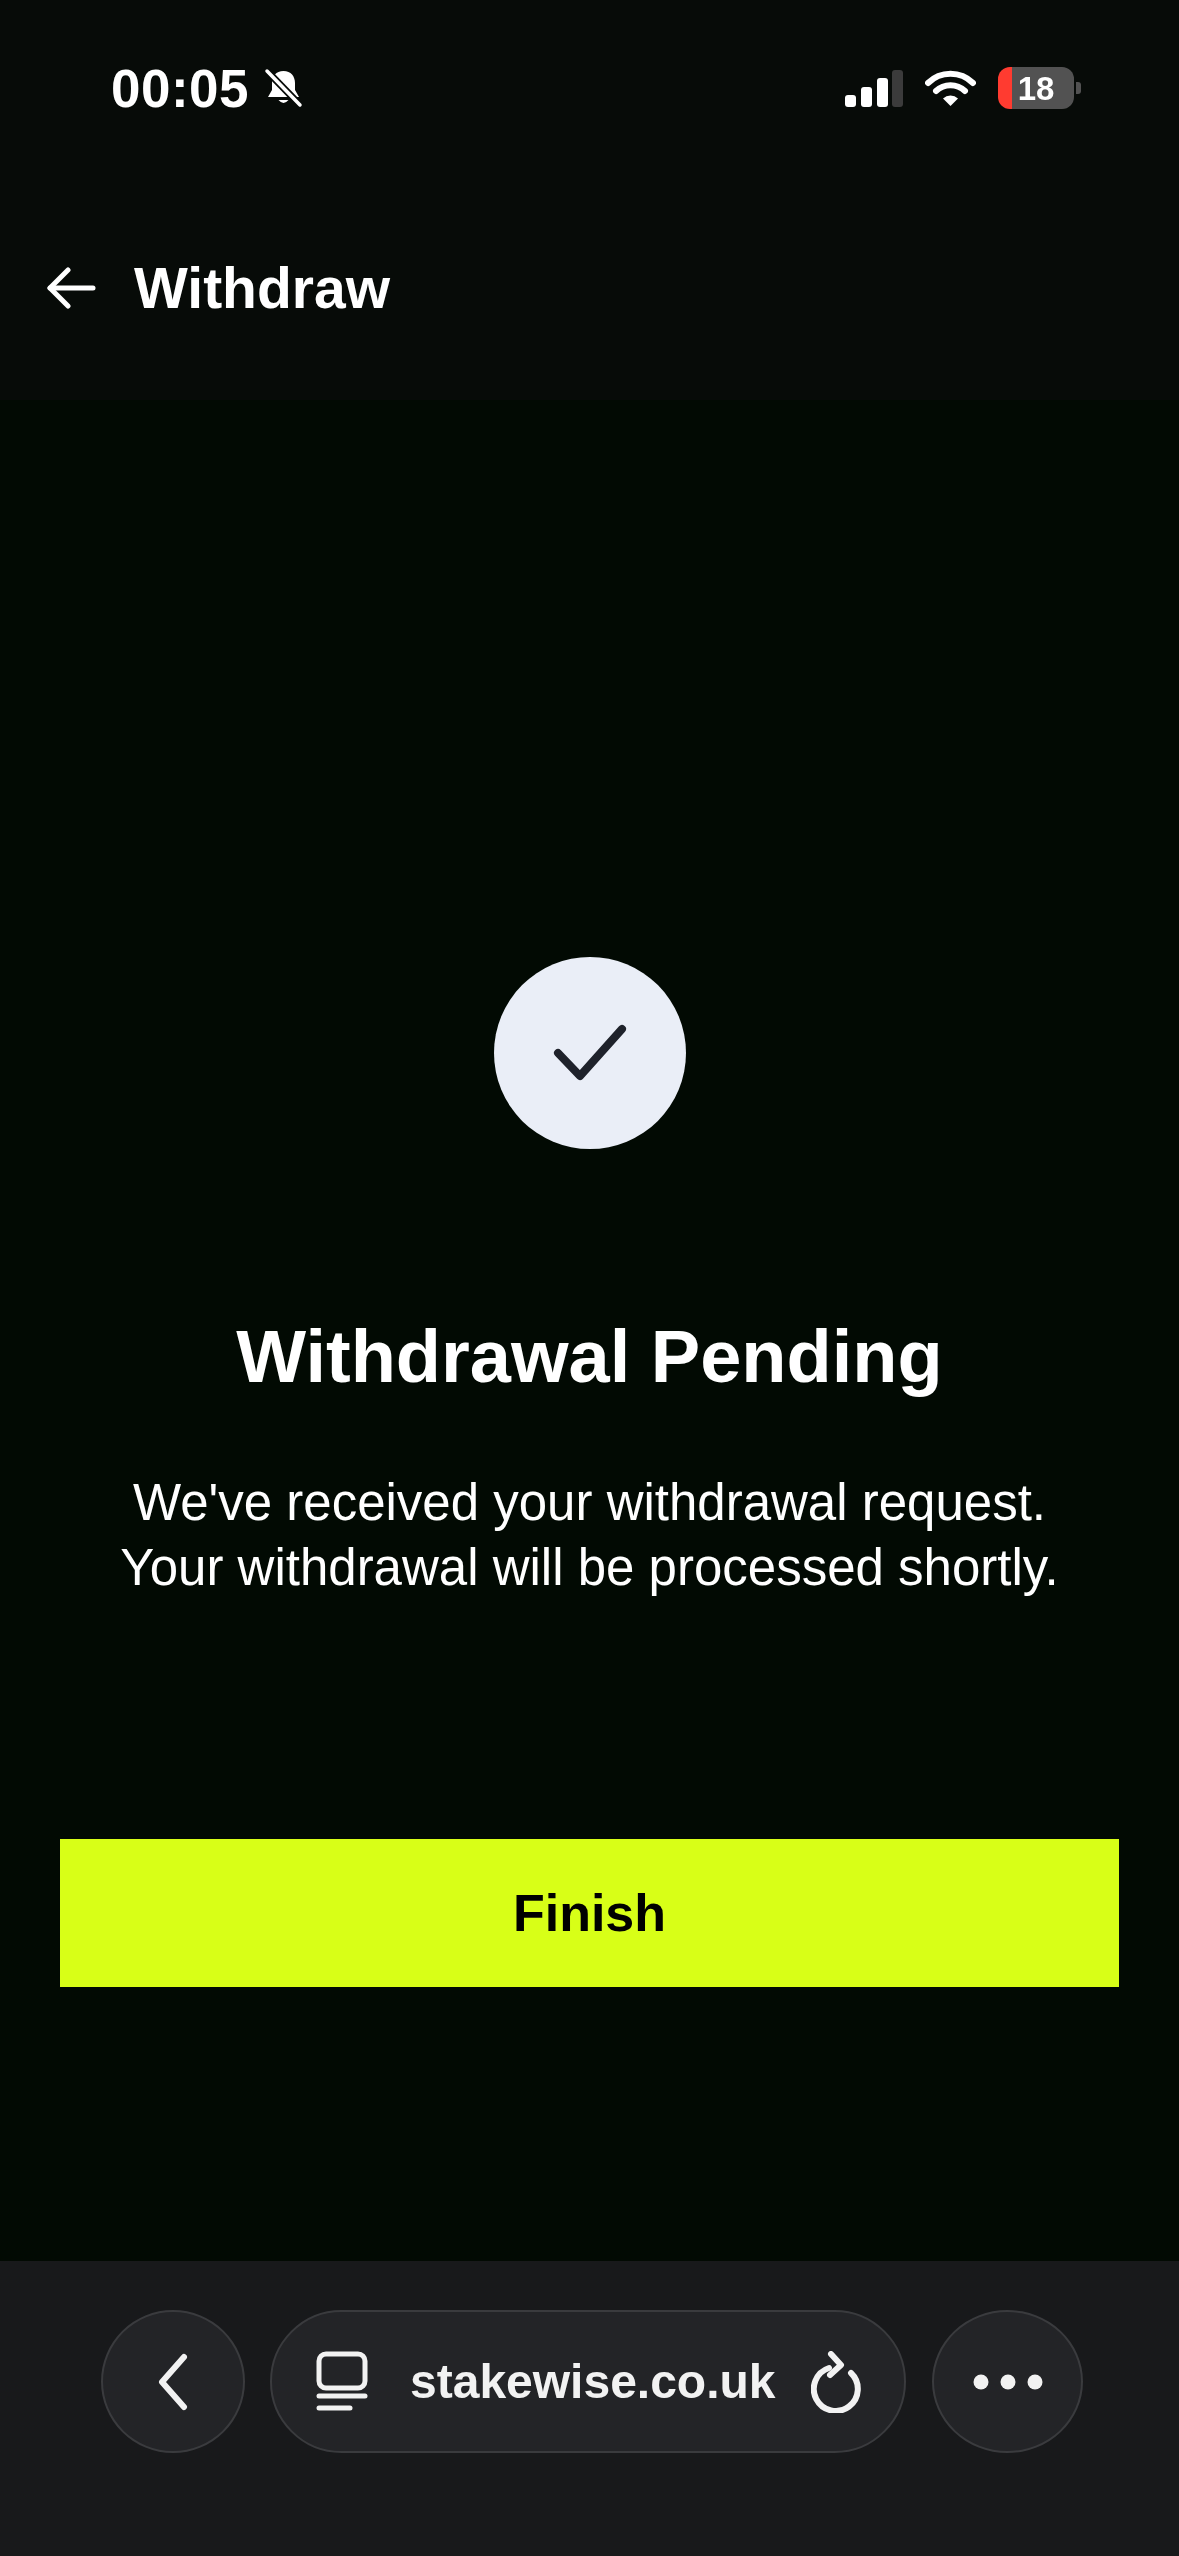 The height and width of the screenshot is (2556, 1179). I want to click on finish-button: Finish, so click(589, 1913).